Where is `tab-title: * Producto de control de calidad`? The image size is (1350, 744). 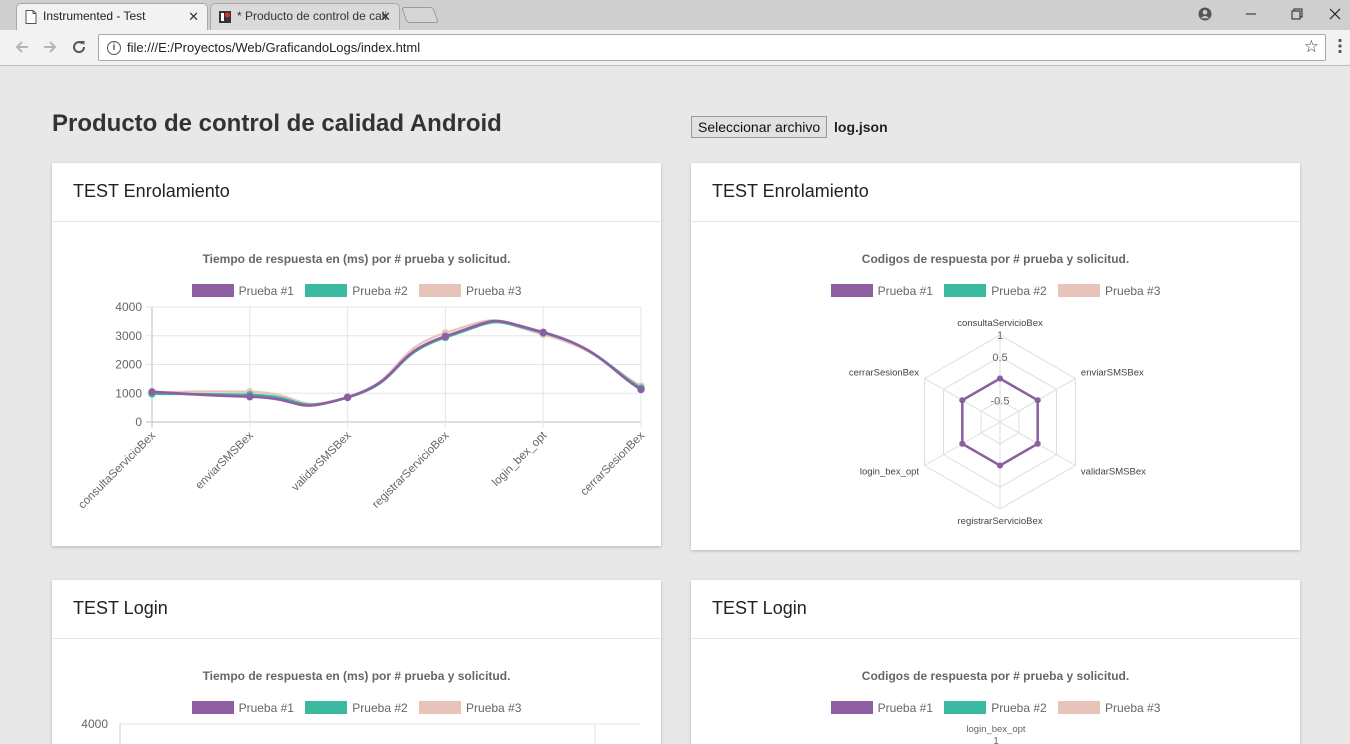
tab-title: * Producto de control de calidad is located at coordinates (312, 16).